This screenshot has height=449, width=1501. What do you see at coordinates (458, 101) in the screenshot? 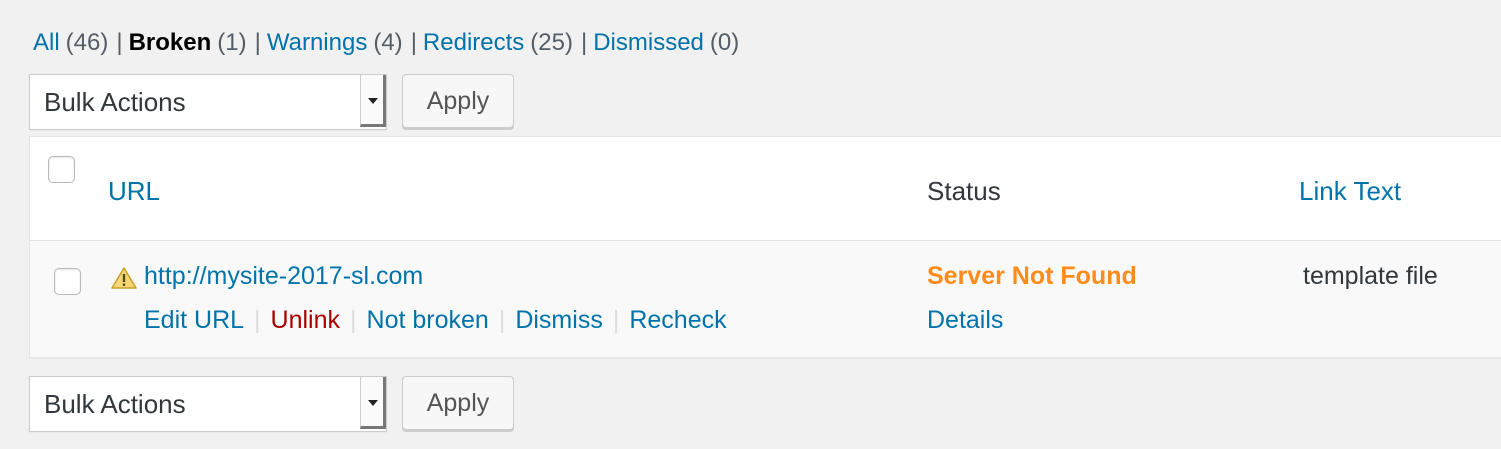
I see `apply-button-top: Apply` at bounding box center [458, 101].